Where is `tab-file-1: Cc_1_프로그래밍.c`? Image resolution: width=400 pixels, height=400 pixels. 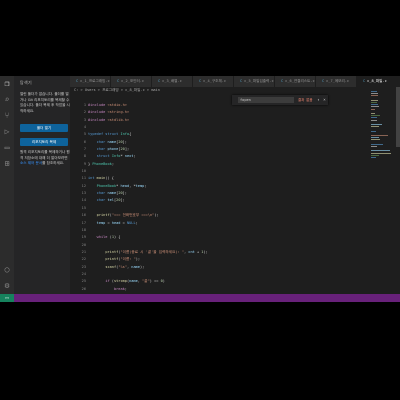
tab-file-1: Cc_1_프로그래밍.c is located at coordinates (90, 81).